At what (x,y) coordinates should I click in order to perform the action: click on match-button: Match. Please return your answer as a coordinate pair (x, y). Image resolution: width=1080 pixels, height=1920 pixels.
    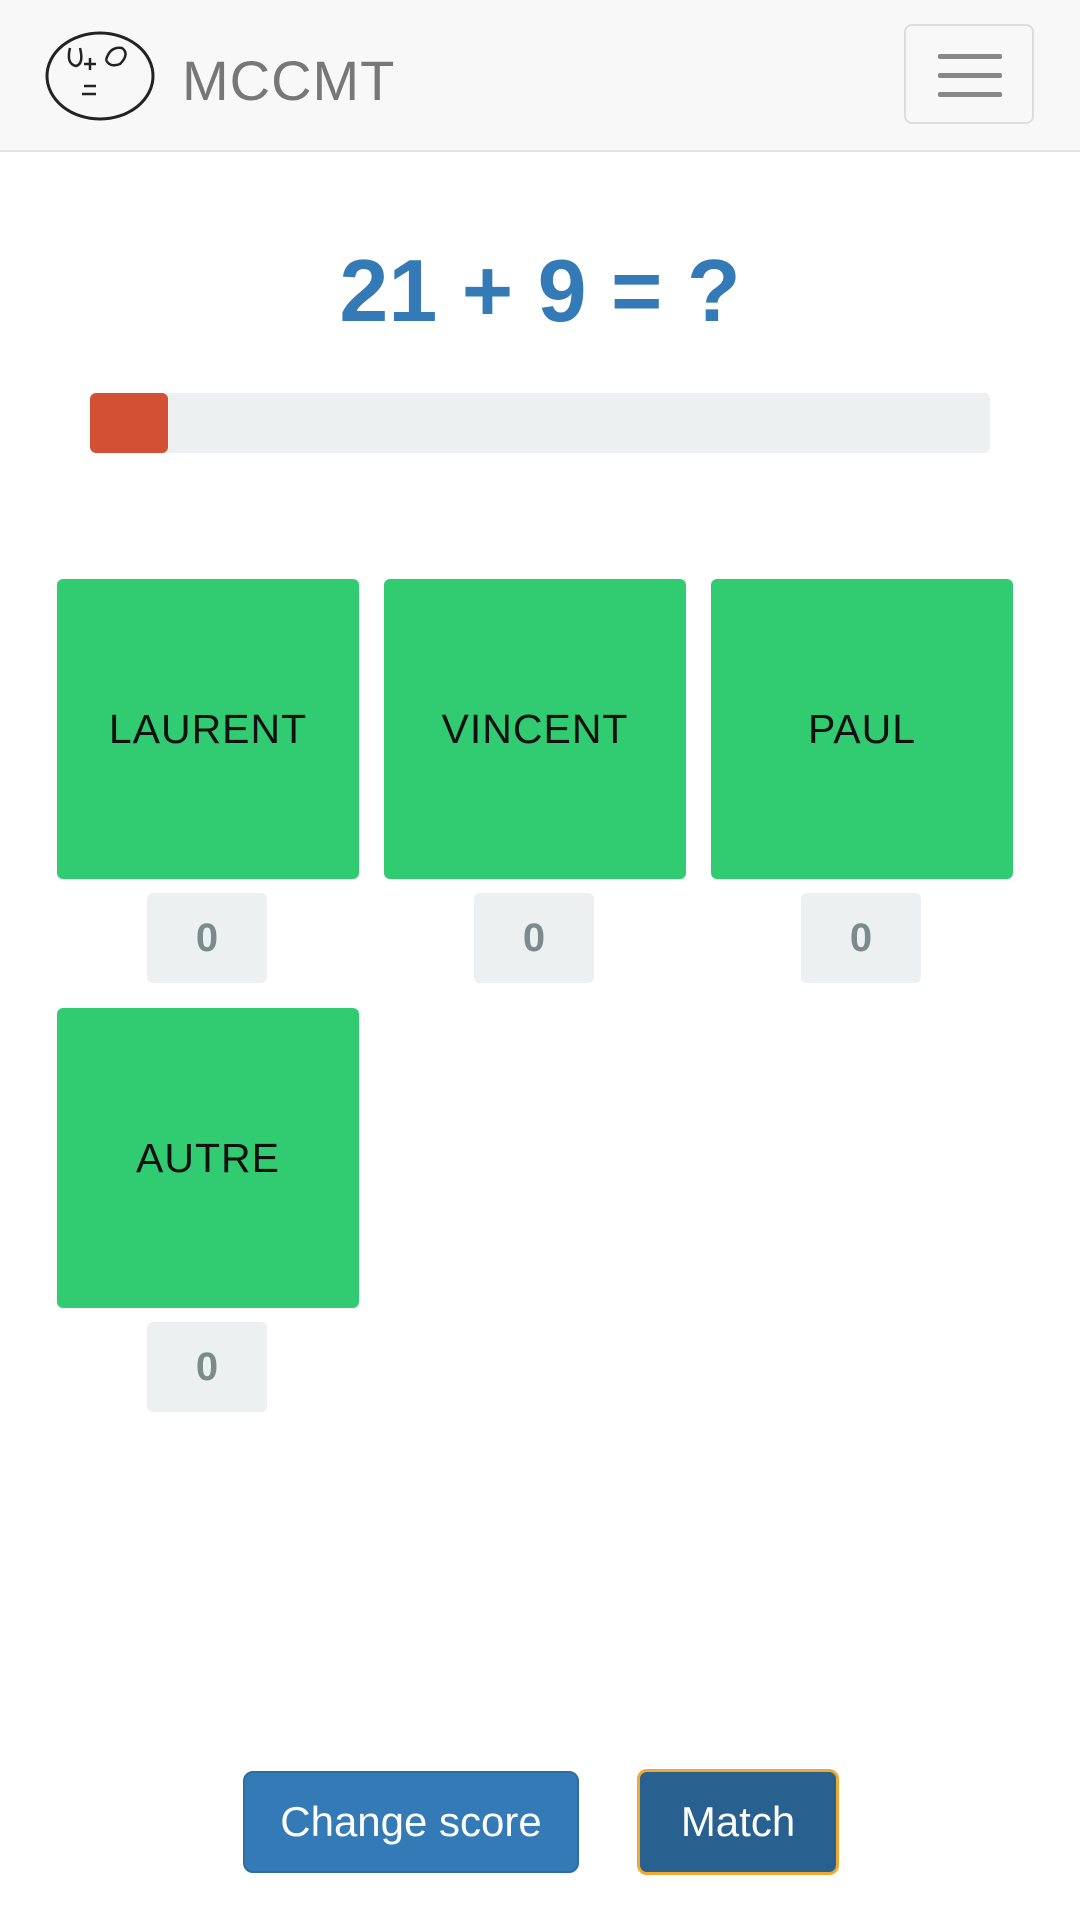
    Looking at the image, I should click on (738, 1822).